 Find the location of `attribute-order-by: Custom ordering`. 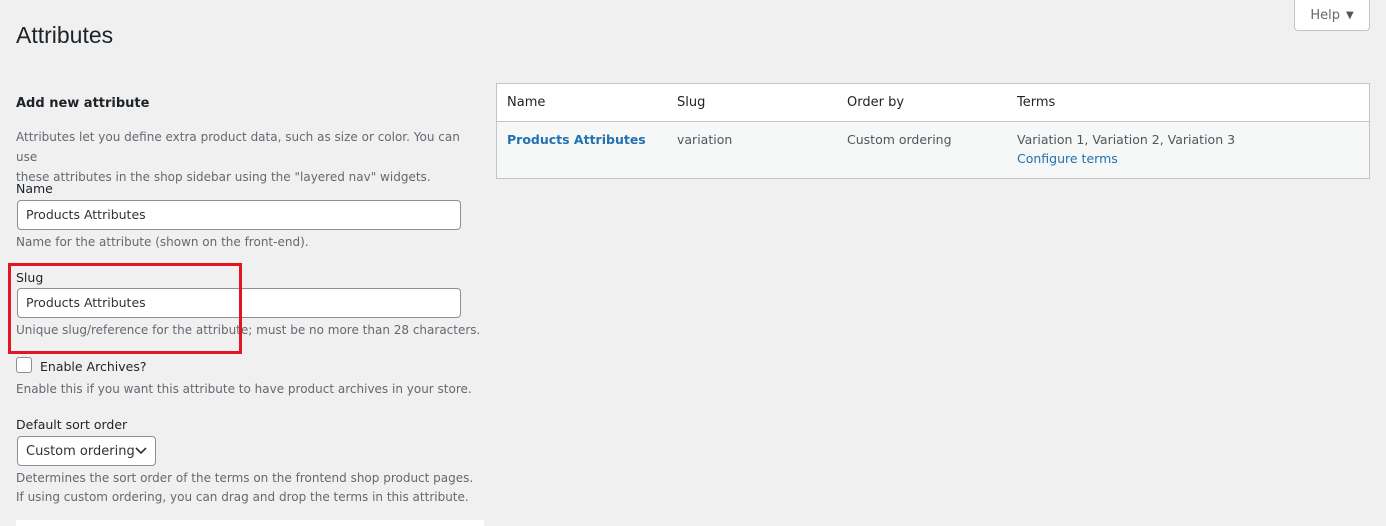

attribute-order-by: Custom ordering is located at coordinates (899, 139).